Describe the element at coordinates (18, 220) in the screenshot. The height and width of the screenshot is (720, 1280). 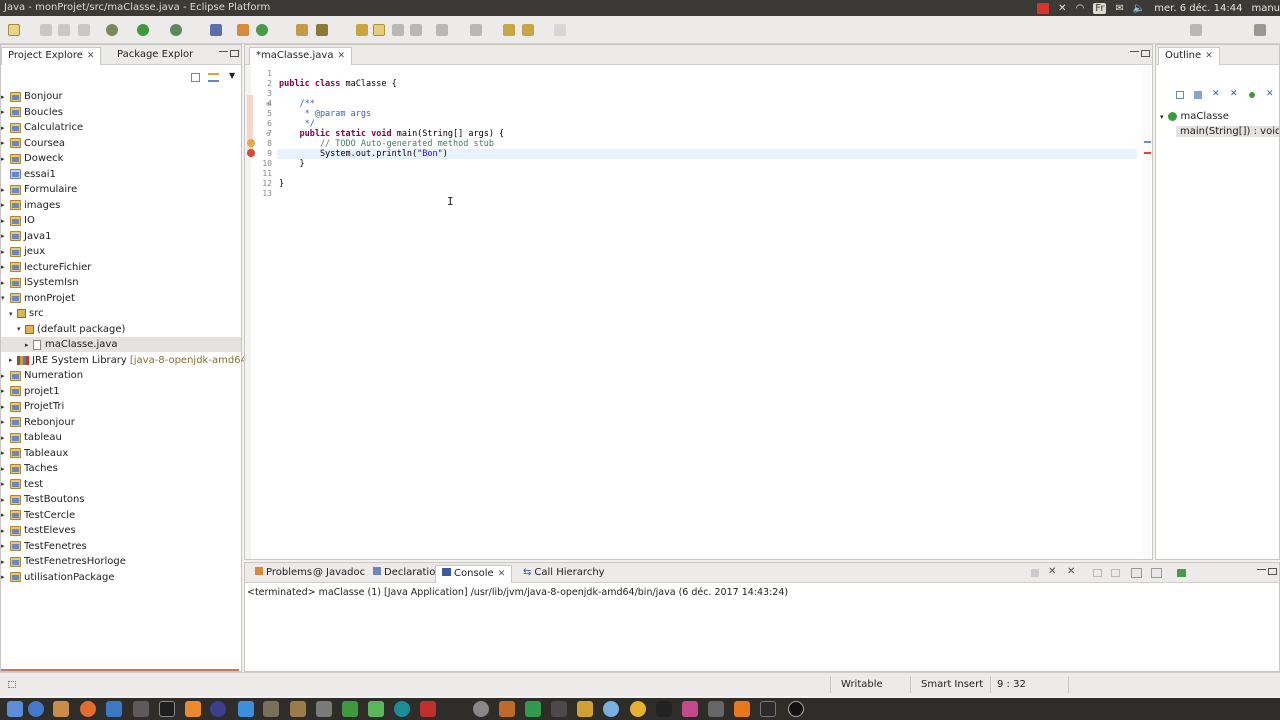
I see `tree-item-io: ▸ IO` at that location.